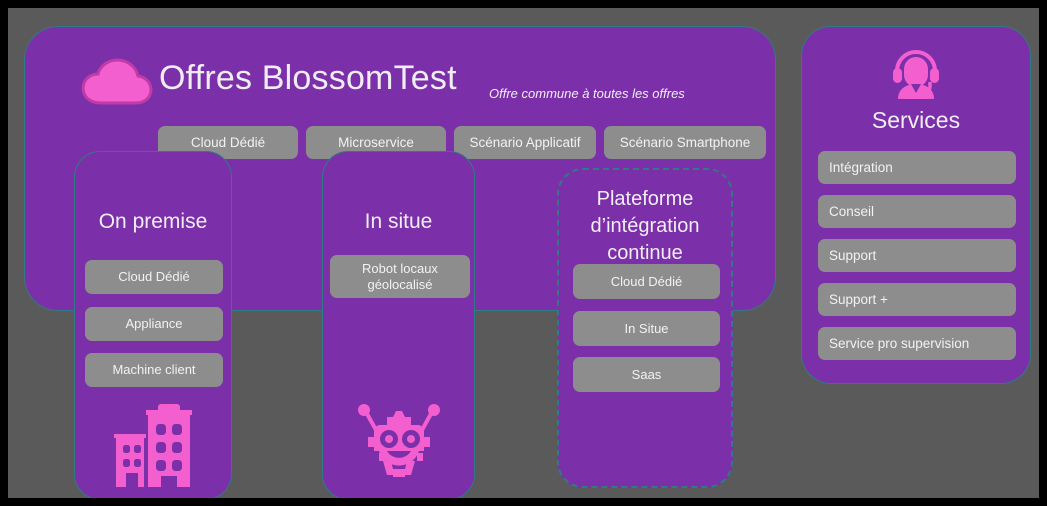 This screenshot has height=506, width=1047. Describe the element at coordinates (916, 120) in the screenshot. I see `services-title: Services` at that location.